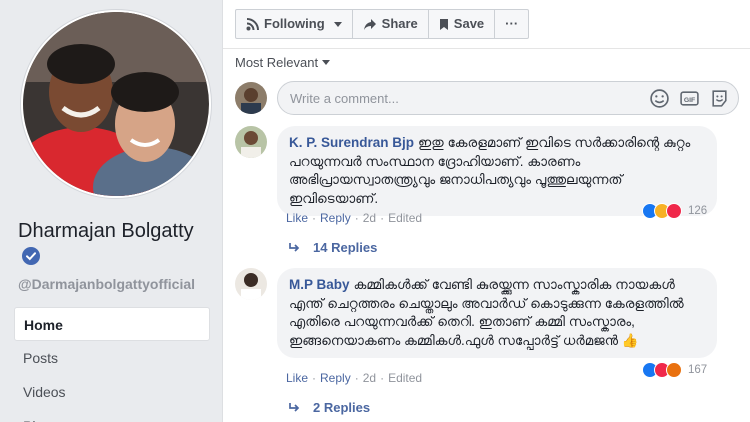 The image size is (750, 422). I want to click on following-label: Following, so click(294, 23).